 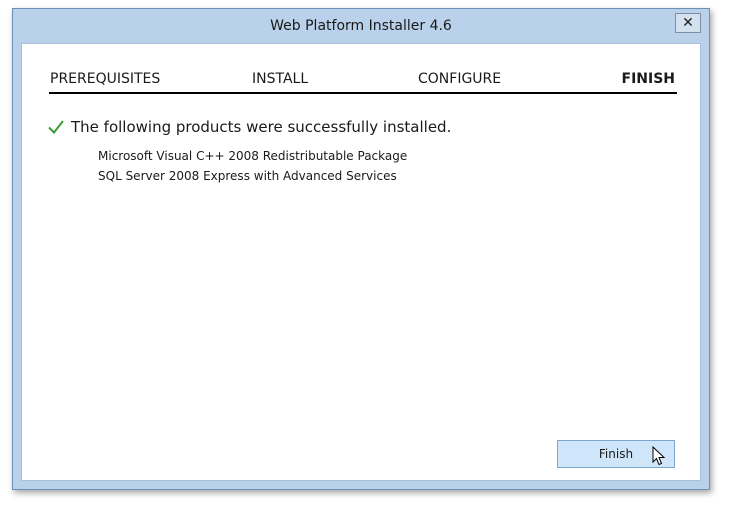 What do you see at coordinates (648, 79) in the screenshot?
I see `step-finish: FINISH` at bounding box center [648, 79].